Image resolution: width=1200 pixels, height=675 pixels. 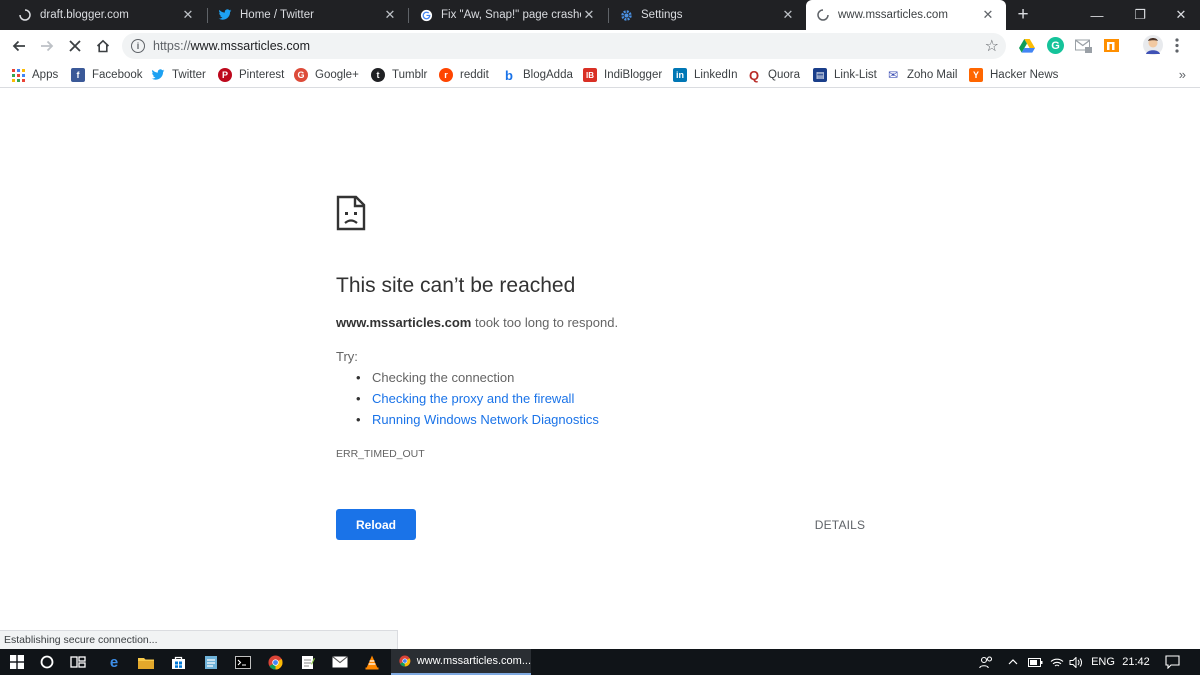 I want to click on grammarly-icon: G, so click(x=1055, y=45).